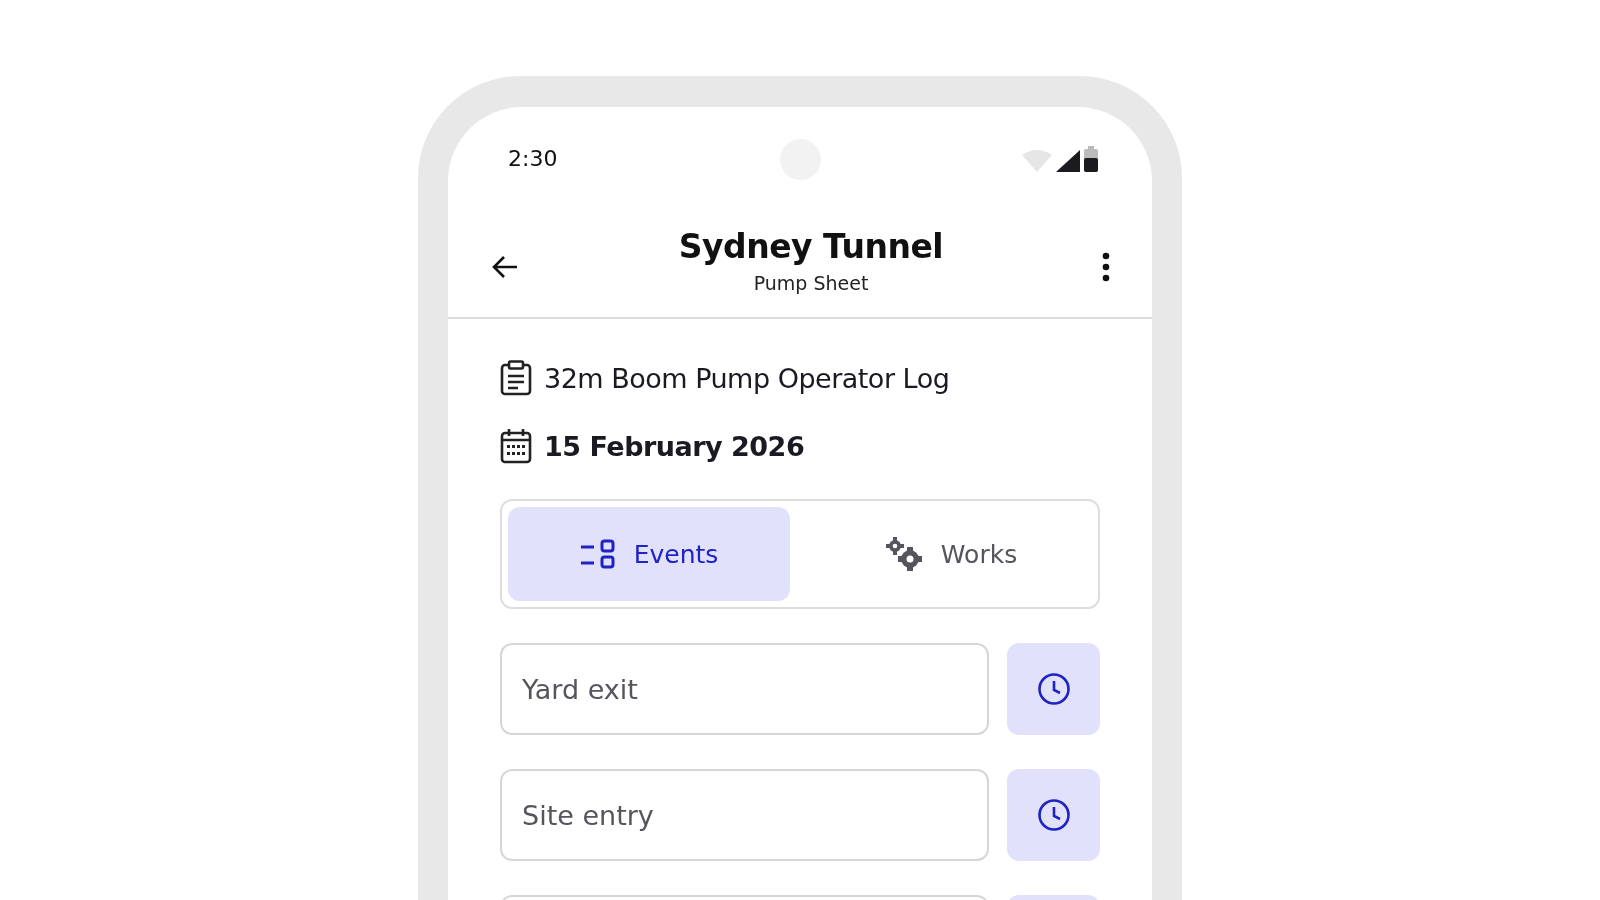  Describe the element at coordinates (533, 158) in the screenshot. I see `status-time: 2:30` at that location.